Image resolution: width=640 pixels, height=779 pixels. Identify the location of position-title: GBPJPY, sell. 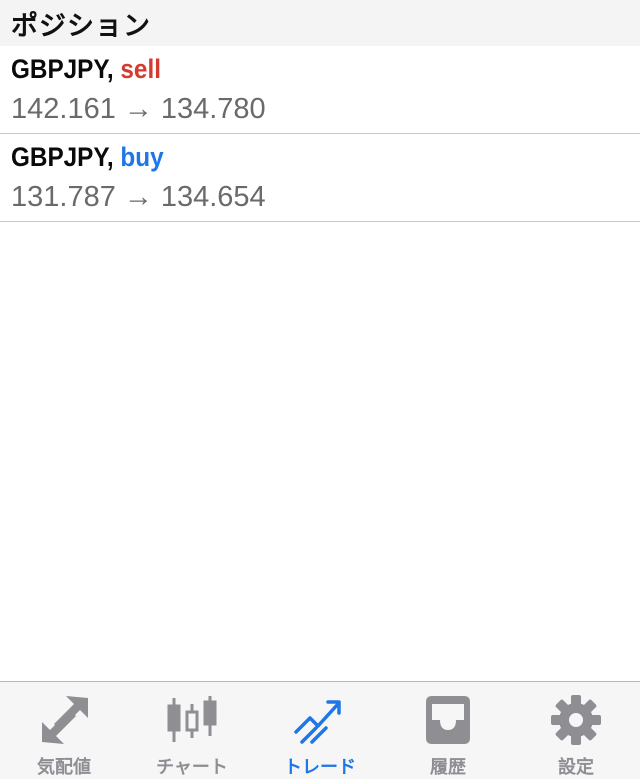
(86, 69).